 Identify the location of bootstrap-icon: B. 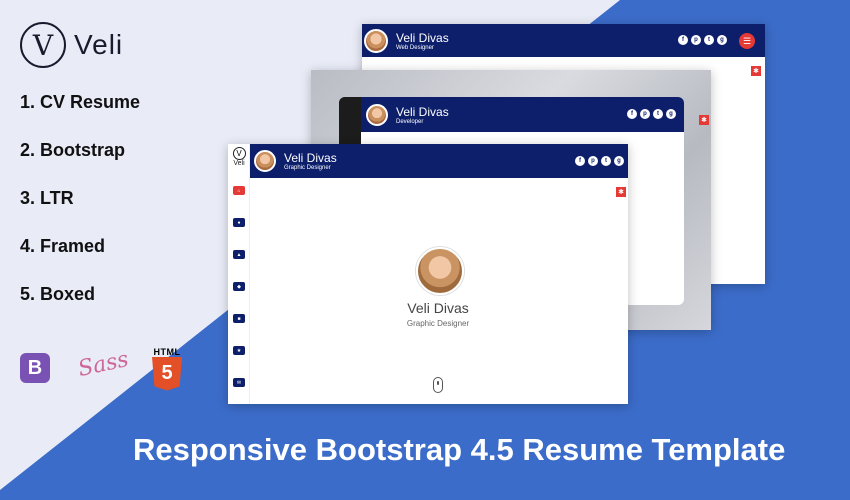
(35, 368).